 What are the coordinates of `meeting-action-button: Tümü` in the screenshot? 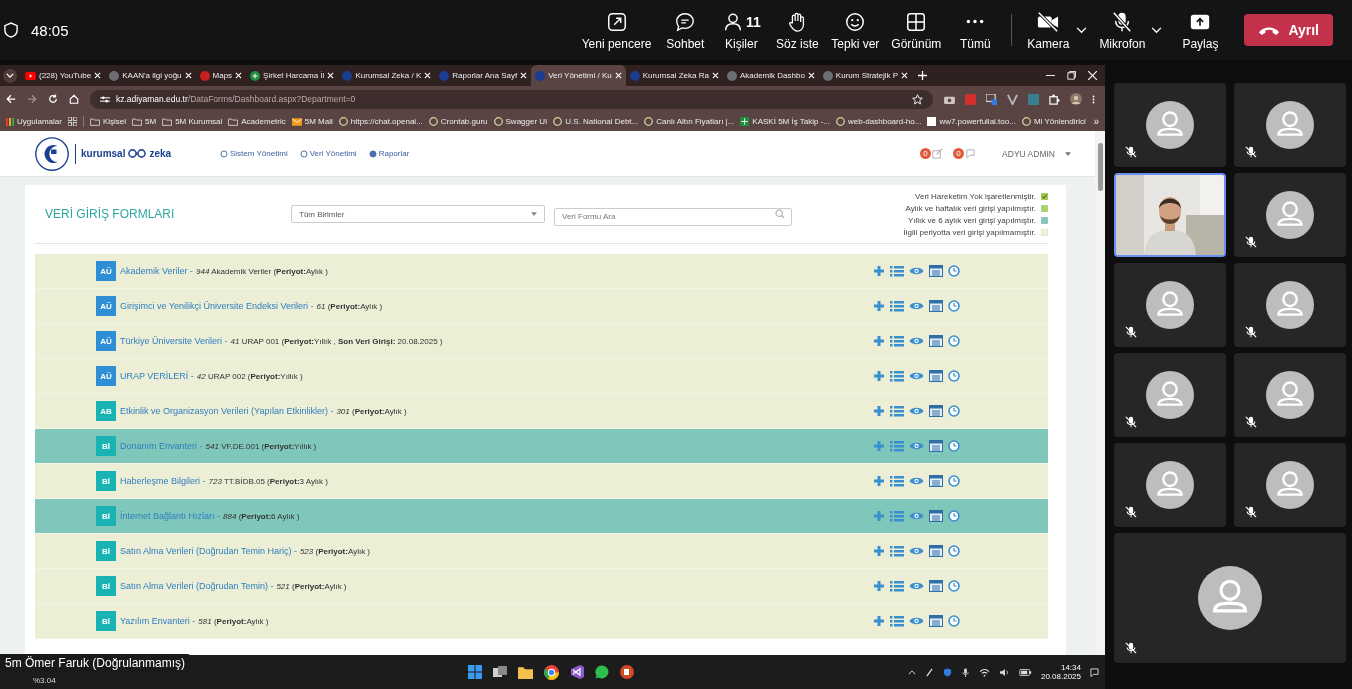 It's located at (975, 30).